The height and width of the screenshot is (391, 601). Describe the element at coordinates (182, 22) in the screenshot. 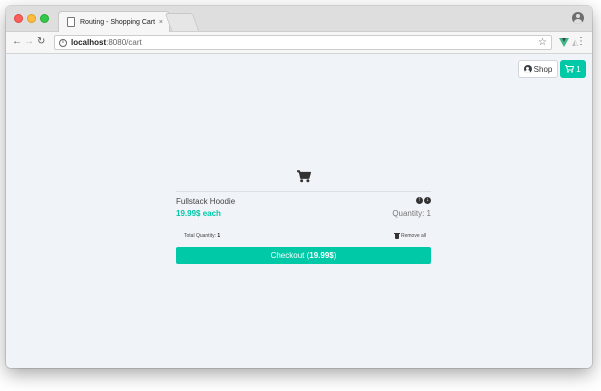

I see `new-tab-button` at that location.